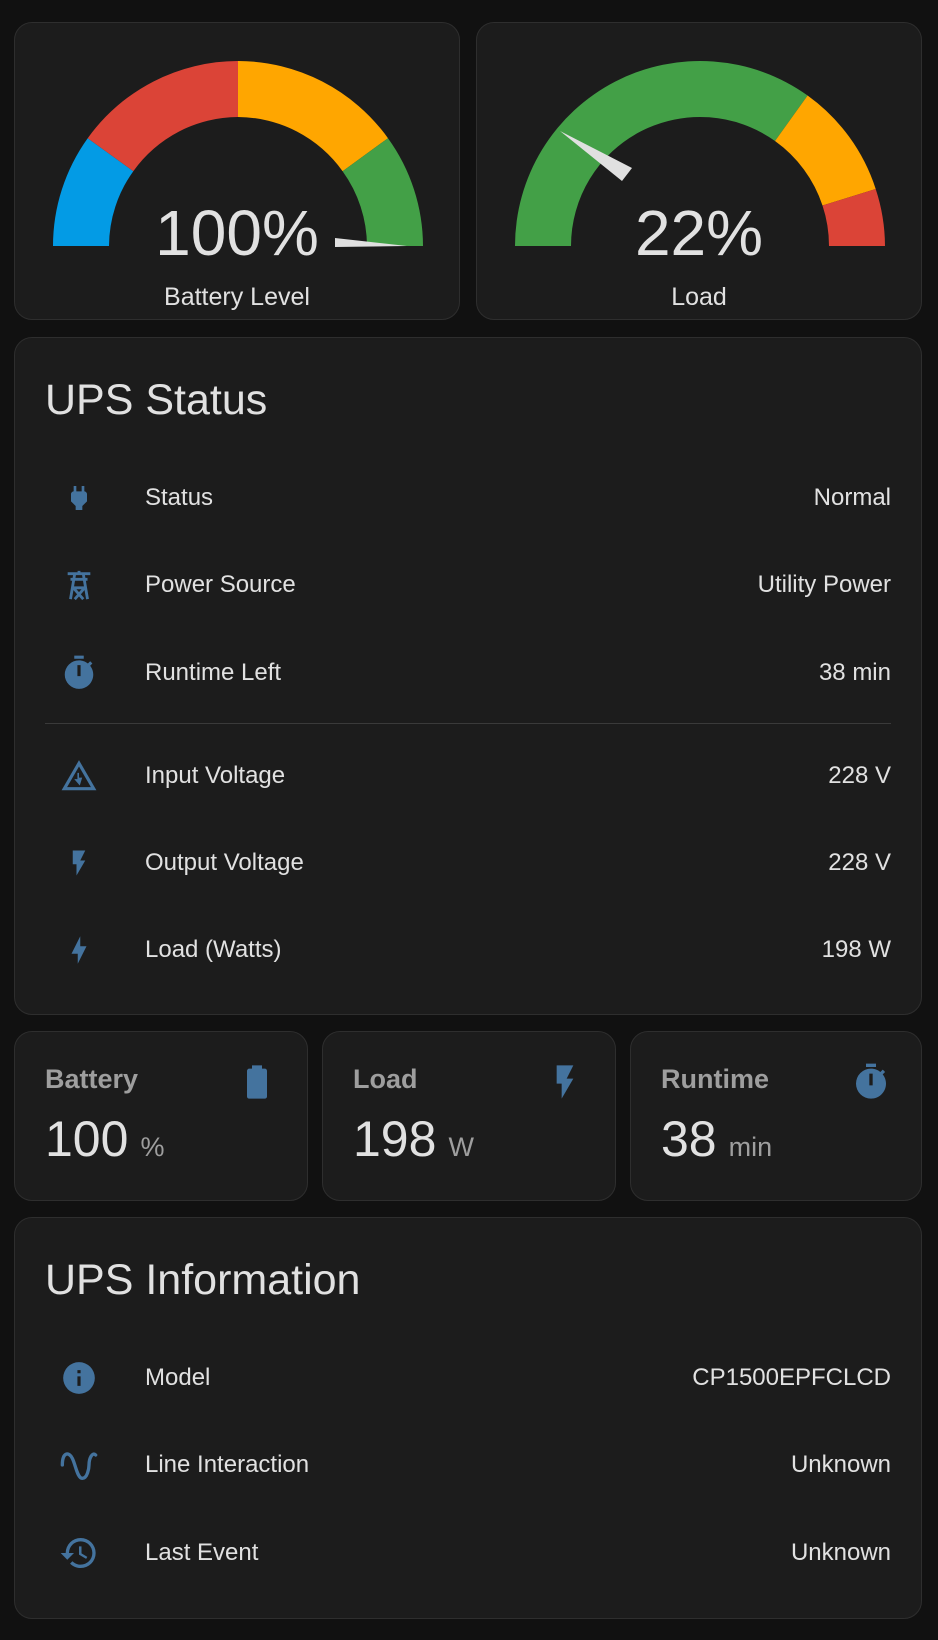  What do you see at coordinates (152, 1147) in the screenshot?
I see `tile-unit: %` at bounding box center [152, 1147].